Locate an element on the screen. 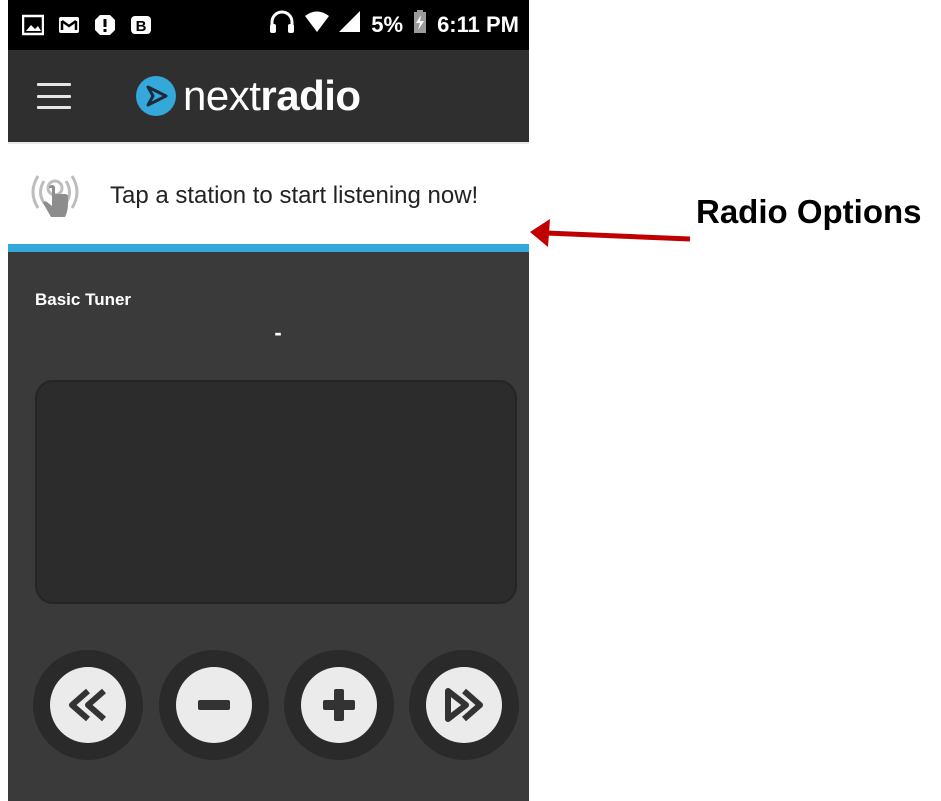 This screenshot has width=941, height=801. tuner-display-panel is located at coordinates (276, 492).